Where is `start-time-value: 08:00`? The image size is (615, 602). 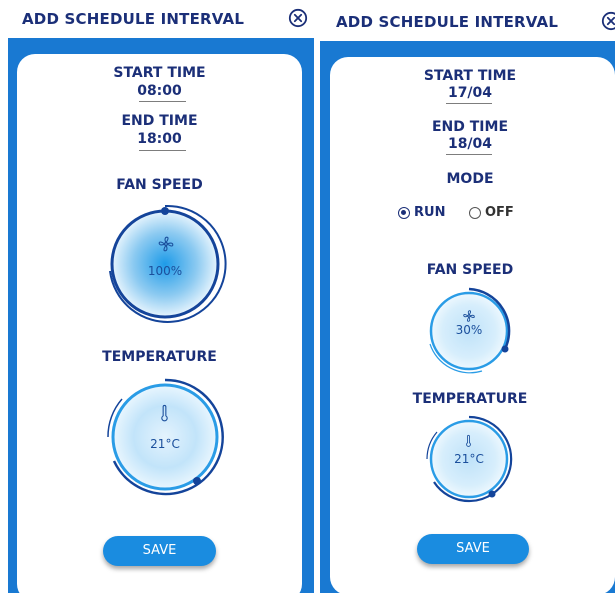 start-time-value: 08:00 is located at coordinates (159, 91).